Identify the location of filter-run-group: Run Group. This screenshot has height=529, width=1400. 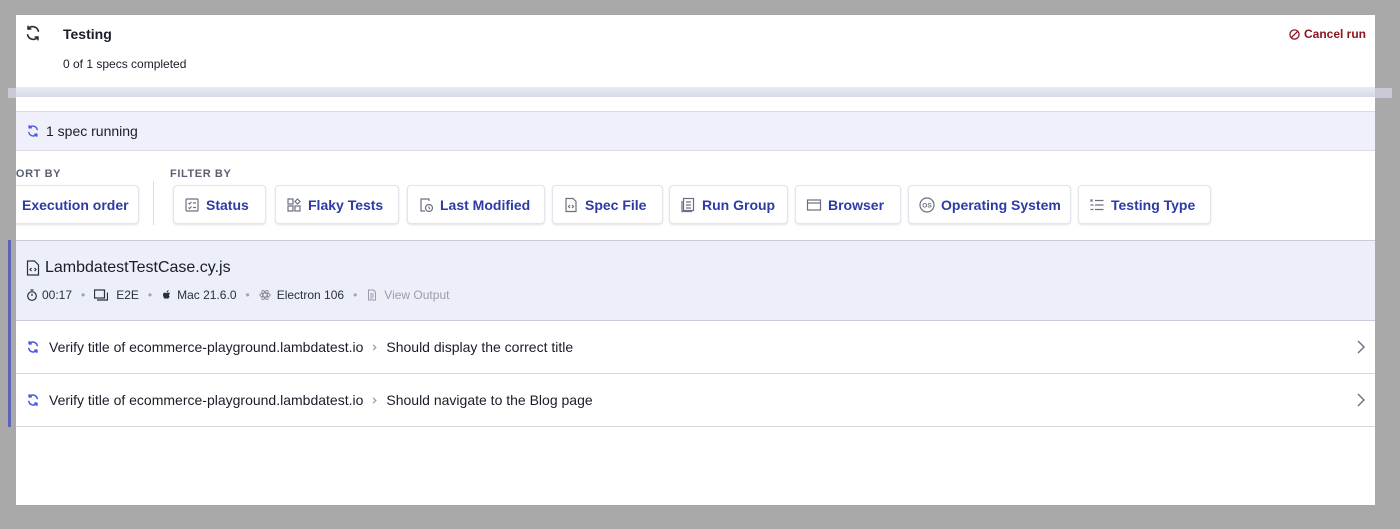
(728, 204).